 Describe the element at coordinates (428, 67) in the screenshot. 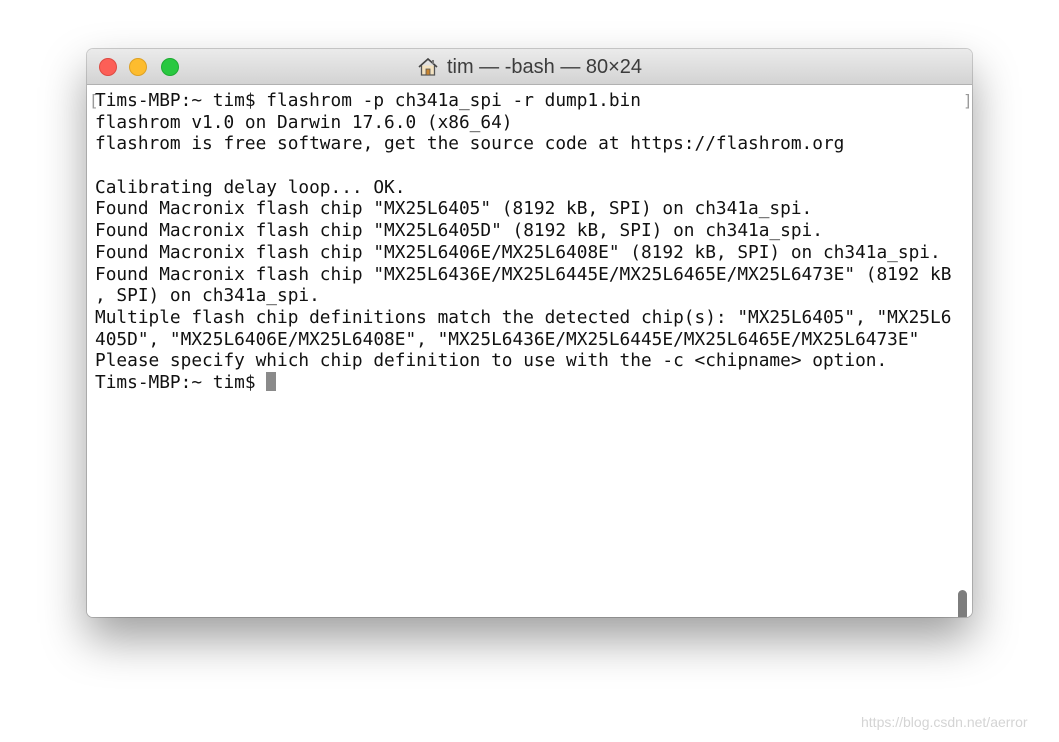

I see `home-icon` at that location.